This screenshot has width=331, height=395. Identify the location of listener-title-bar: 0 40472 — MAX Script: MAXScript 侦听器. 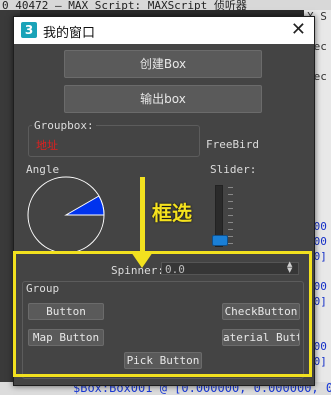
(165, 5).